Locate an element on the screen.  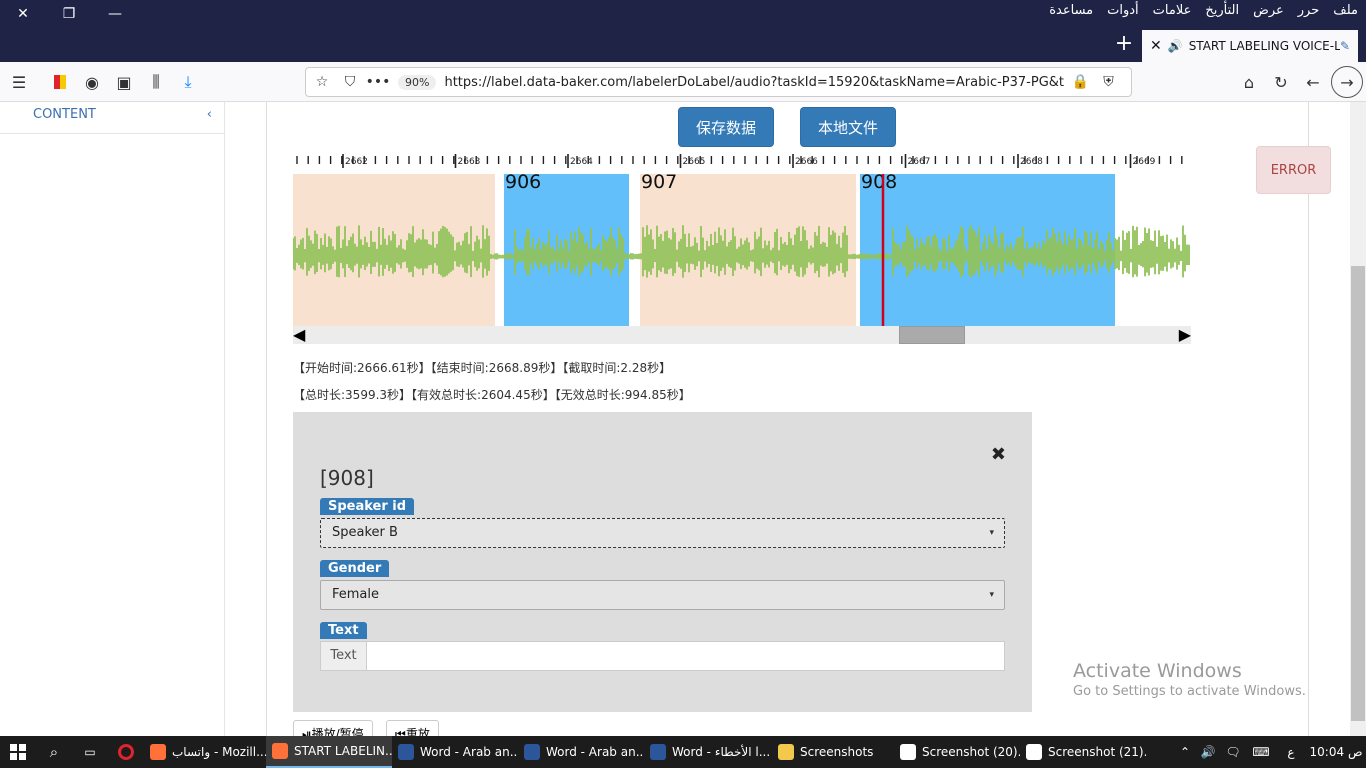
ruler-tick-label: 2668 is located at coordinates (1031, 162).